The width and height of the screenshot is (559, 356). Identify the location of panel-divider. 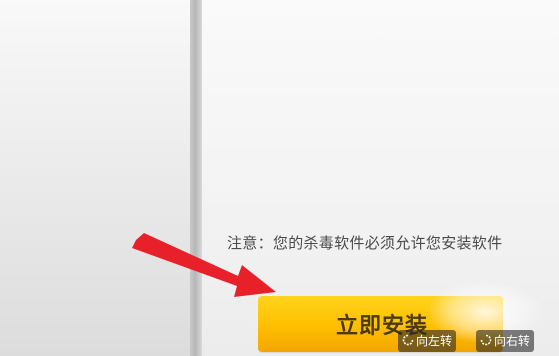
(196, 178).